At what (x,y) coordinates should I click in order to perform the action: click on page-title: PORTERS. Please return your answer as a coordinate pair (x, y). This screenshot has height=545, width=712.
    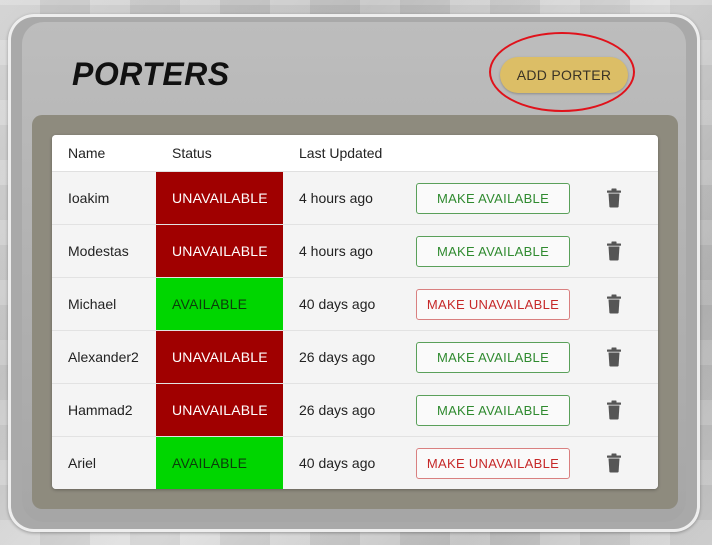
    Looking at the image, I should click on (151, 74).